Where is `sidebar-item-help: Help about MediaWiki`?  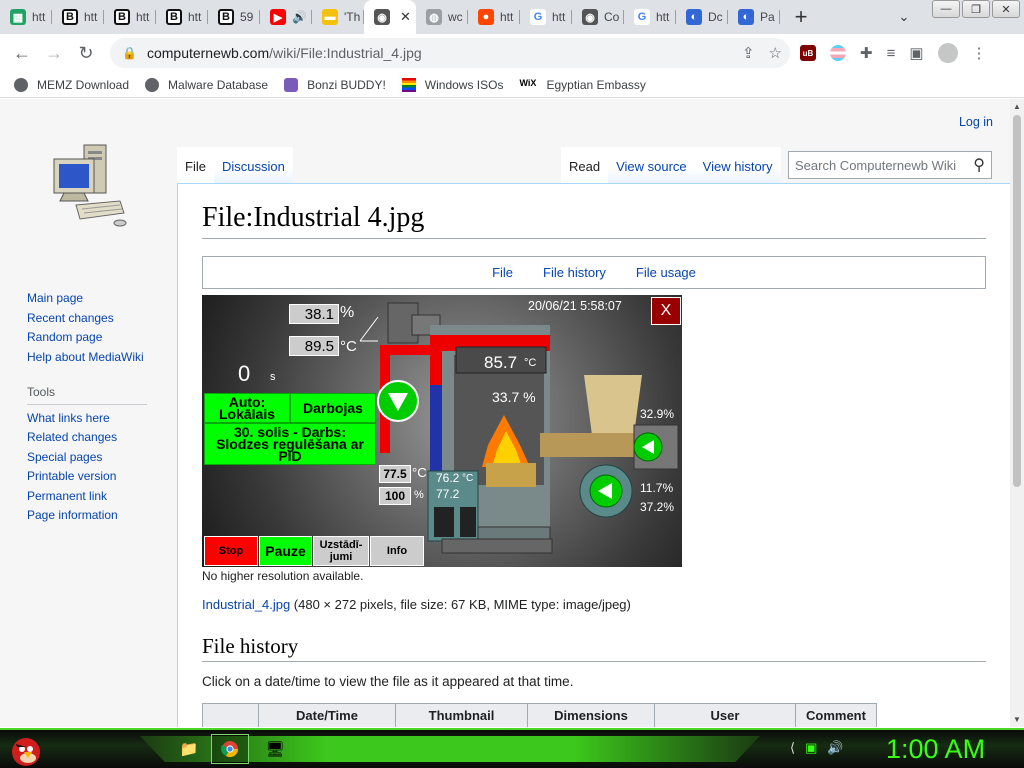
sidebar-item-help: Help about MediaWiki is located at coordinates (87, 358).